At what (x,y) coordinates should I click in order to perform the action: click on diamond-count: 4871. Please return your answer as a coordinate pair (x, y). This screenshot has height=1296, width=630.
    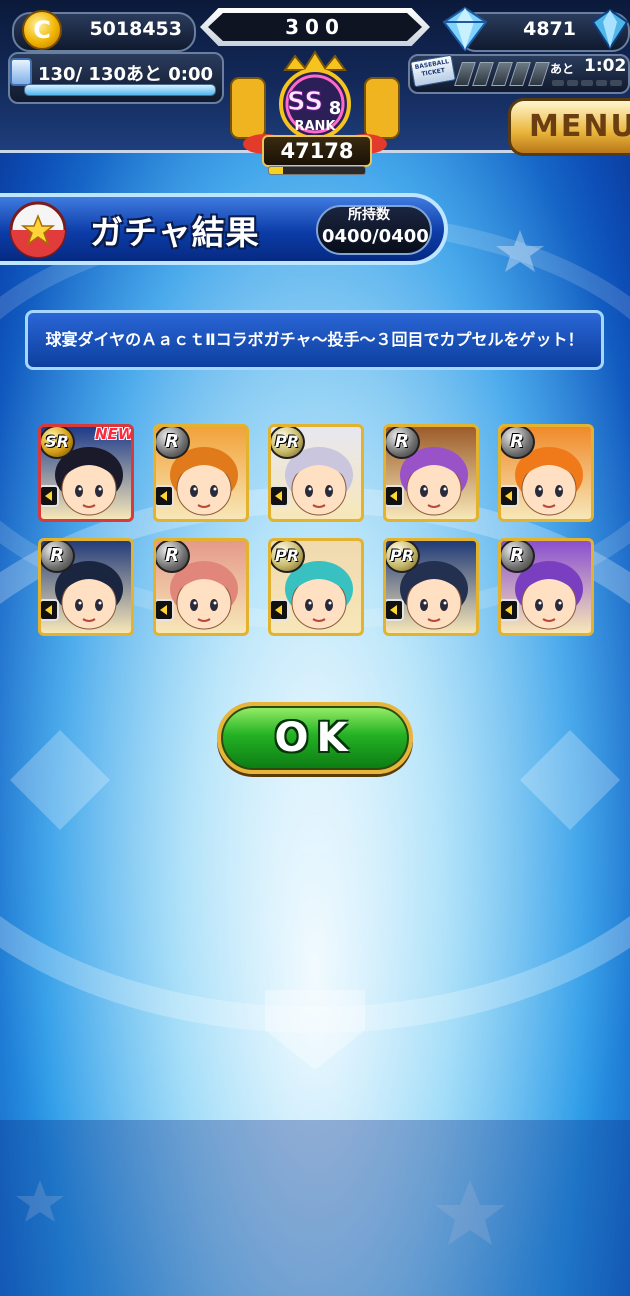
    Looking at the image, I should click on (549, 29).